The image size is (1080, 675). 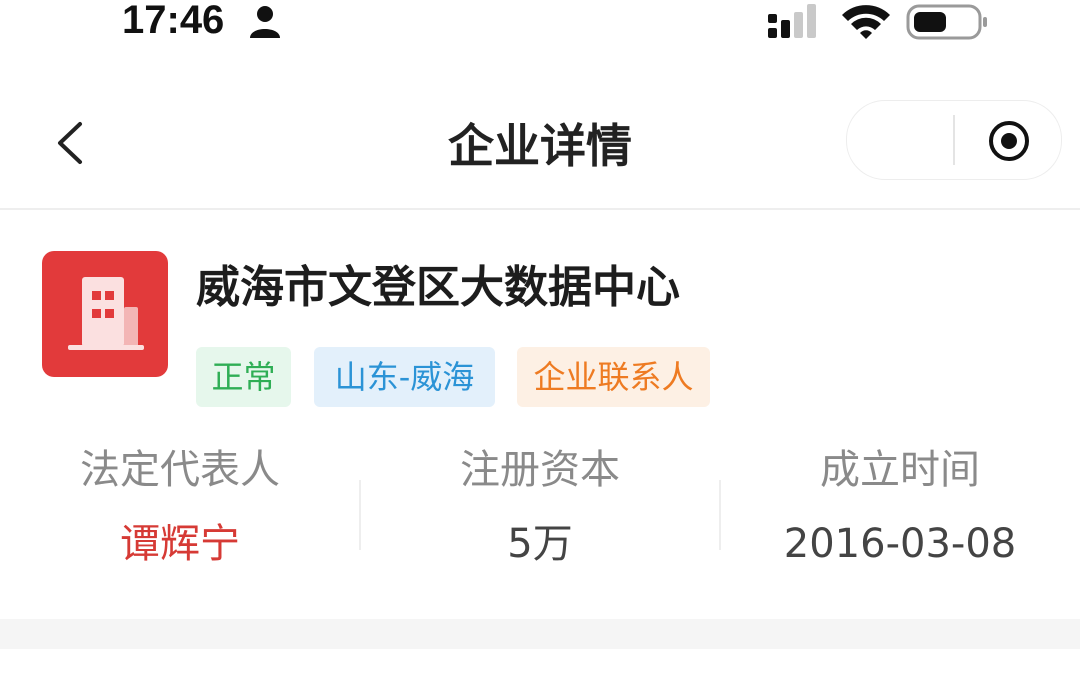 What do you see at coordinates (173, 21) in the screenshot?
I see `status-time: 17:46` at bounding box center [173, 21].